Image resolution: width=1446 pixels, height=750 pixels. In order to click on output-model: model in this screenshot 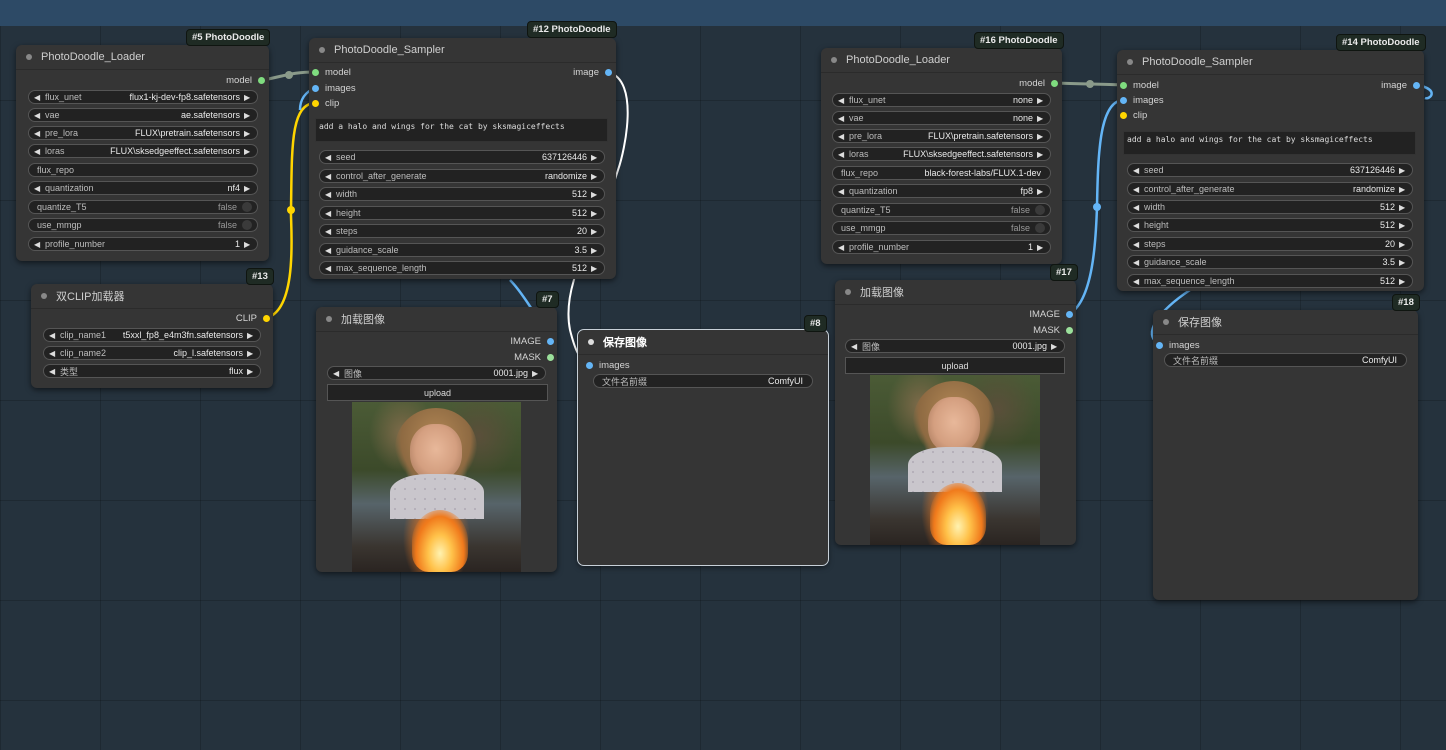, I will do `click(245, 80)`.